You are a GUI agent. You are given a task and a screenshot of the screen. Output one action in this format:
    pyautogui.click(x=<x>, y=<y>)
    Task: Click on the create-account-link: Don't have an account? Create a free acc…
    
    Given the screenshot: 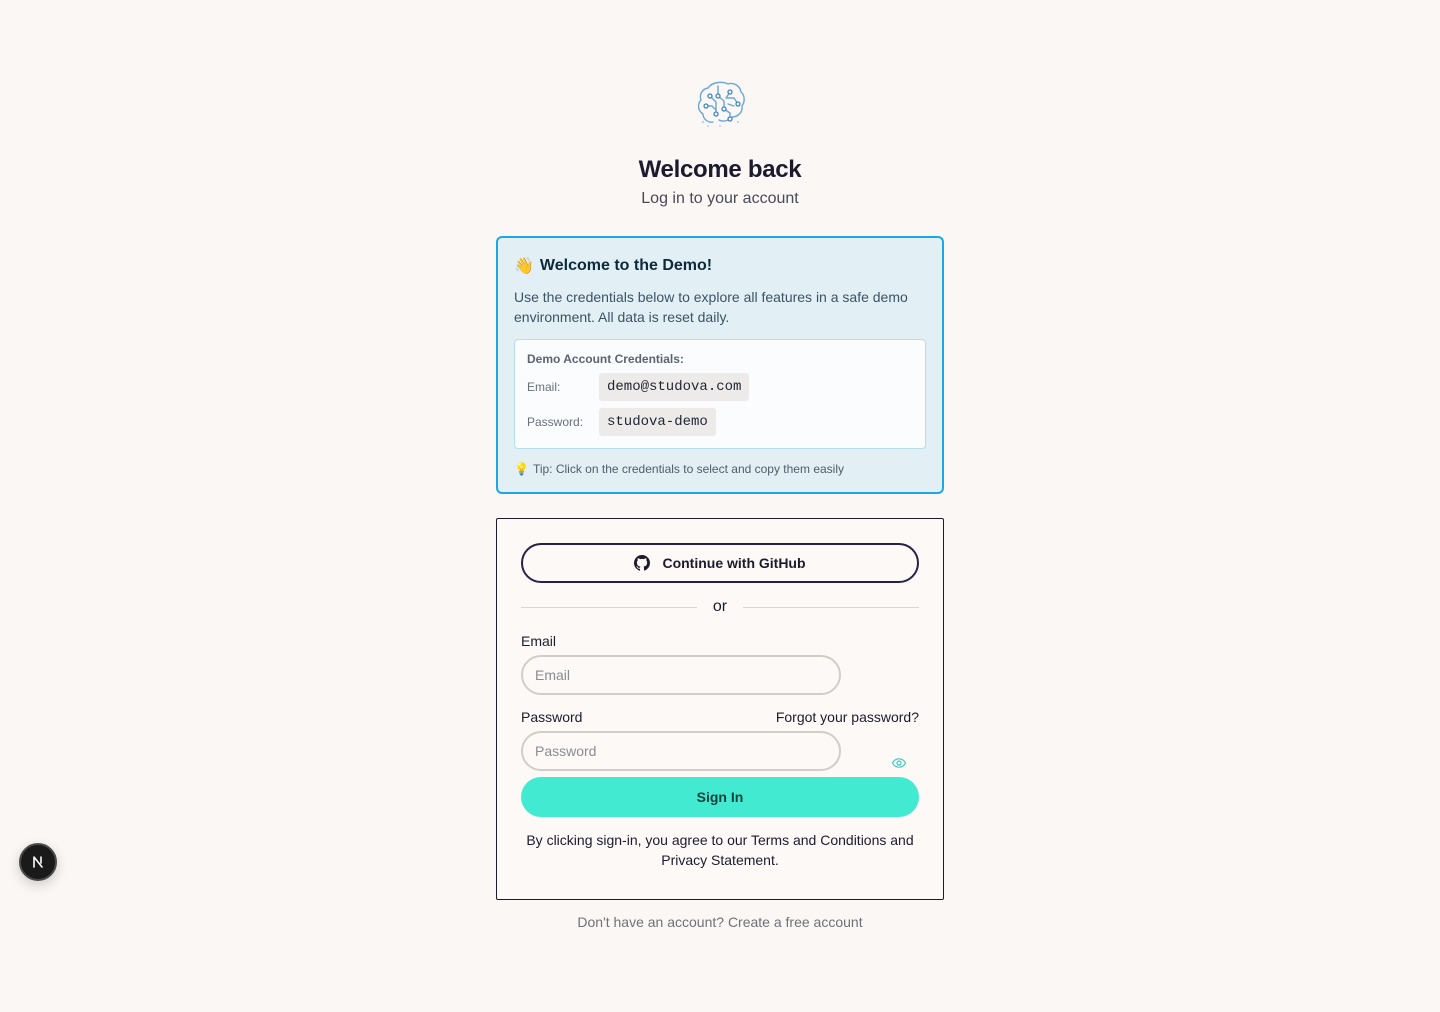 What is the action you would take?
    pyautogui.click(x=720, y=922)
    